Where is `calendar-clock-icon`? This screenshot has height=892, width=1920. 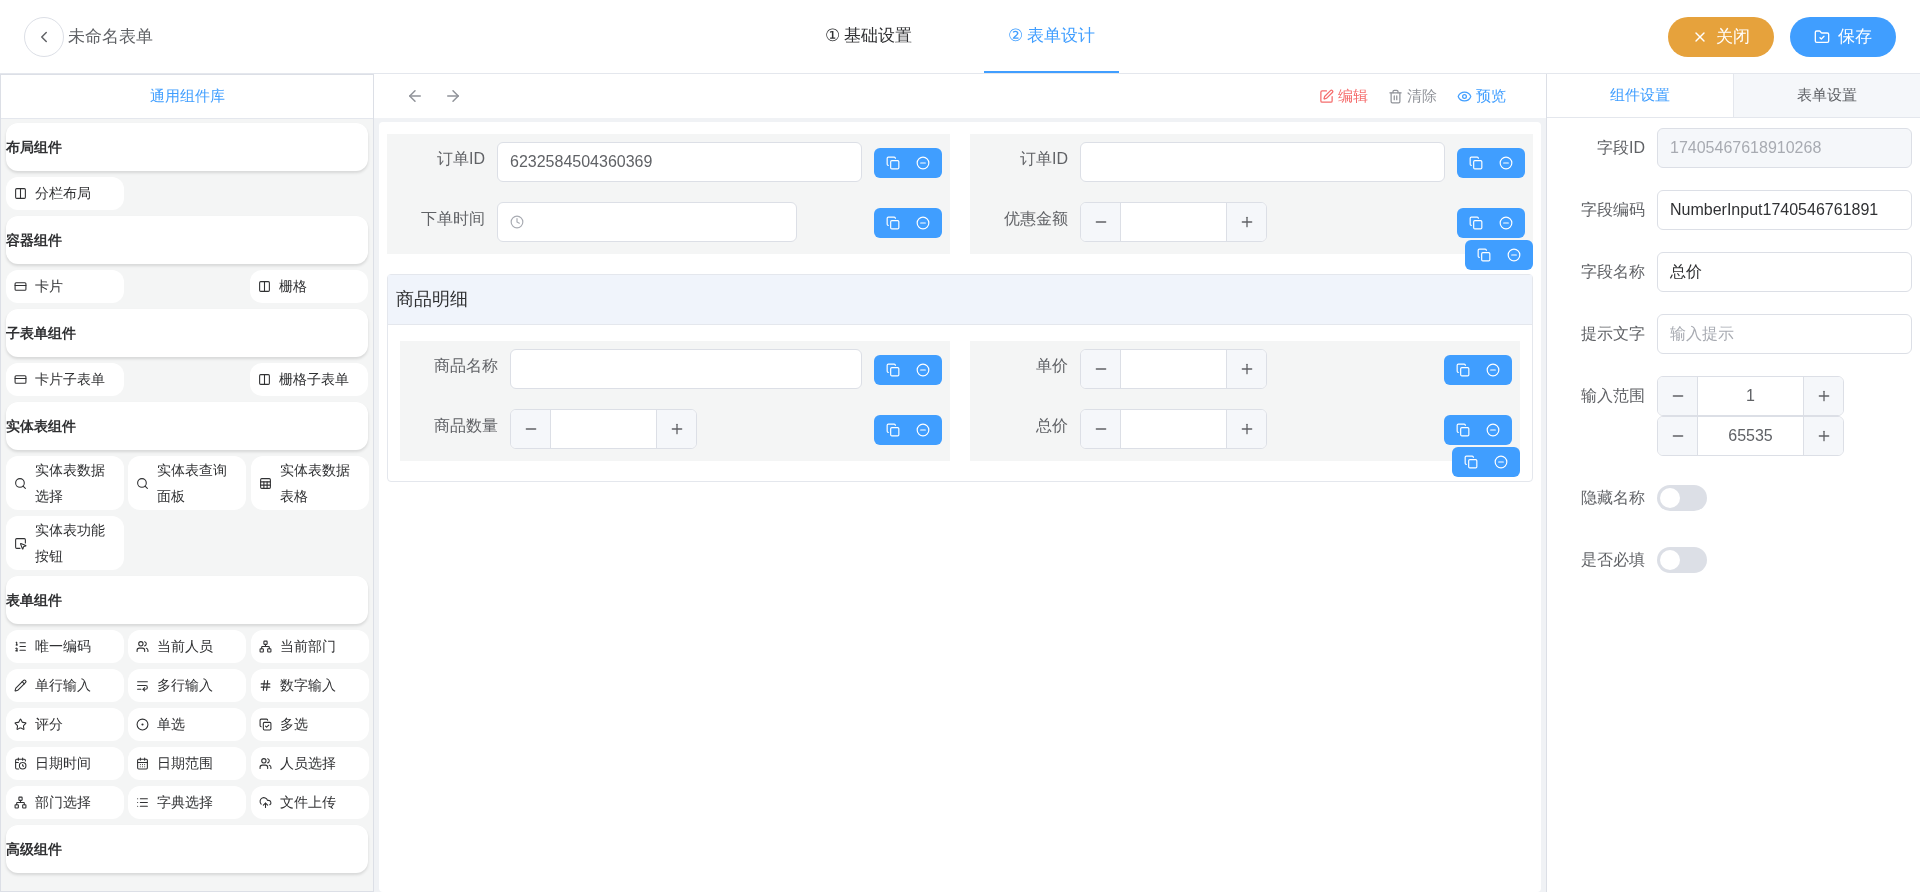 calendar-clock-icon is located at coordinates (20, 763).